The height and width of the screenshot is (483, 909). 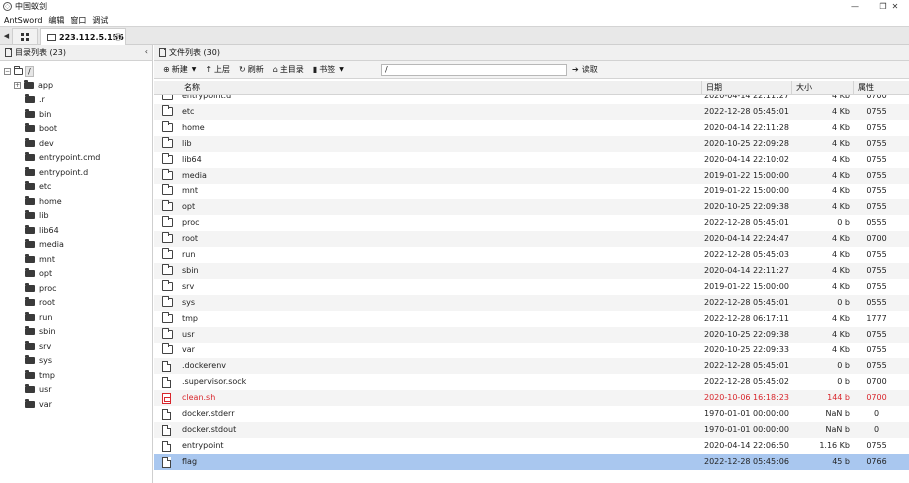 I want to click on tab-home, so click(x=25, y=36).